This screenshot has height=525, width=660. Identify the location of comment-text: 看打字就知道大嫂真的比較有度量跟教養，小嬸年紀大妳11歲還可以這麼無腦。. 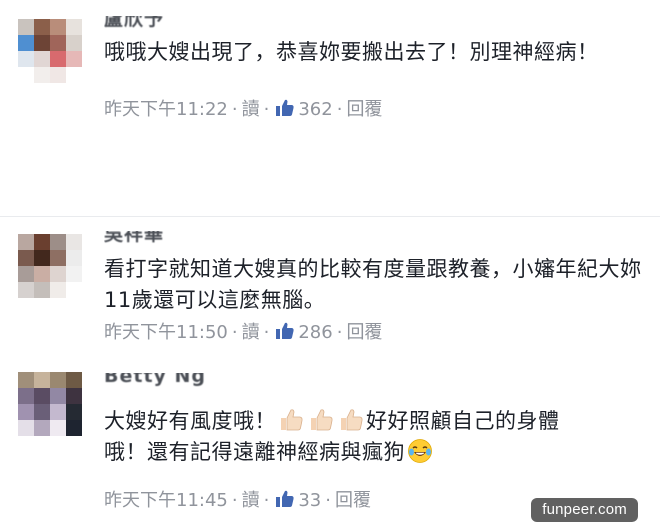
(373, 284).